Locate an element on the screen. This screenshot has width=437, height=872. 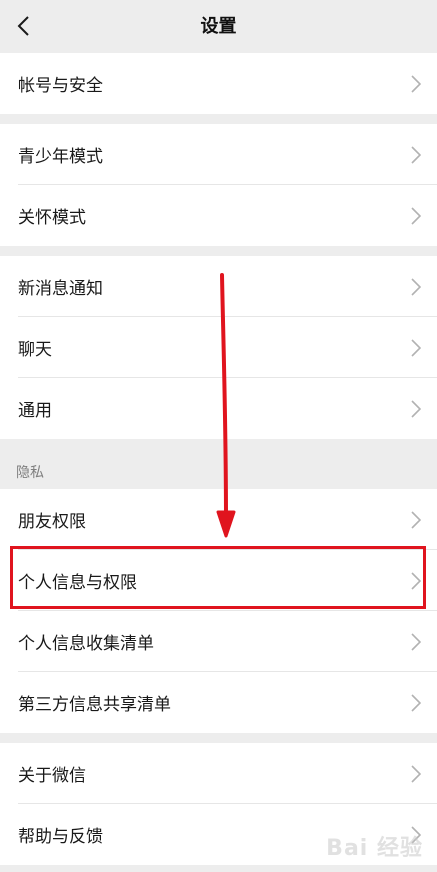
page-title: 设置 is located at coordinates (218, 26).